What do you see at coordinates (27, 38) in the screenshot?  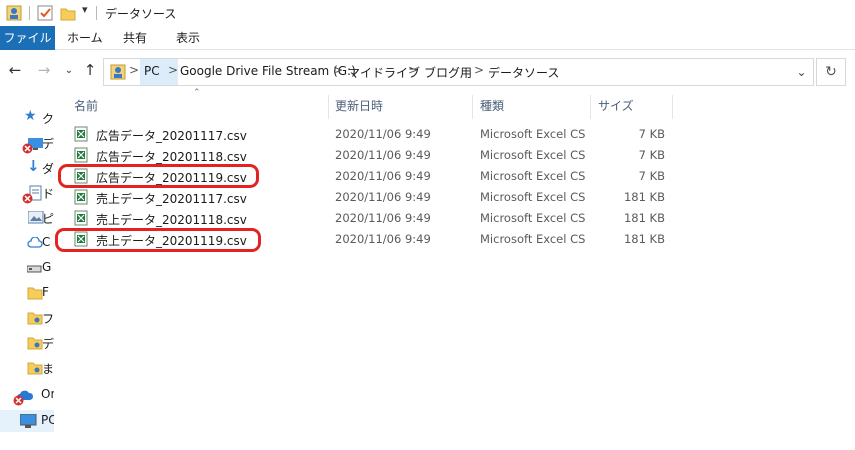 I see `tab-file: ファイル` at bounding box center [27, 38].